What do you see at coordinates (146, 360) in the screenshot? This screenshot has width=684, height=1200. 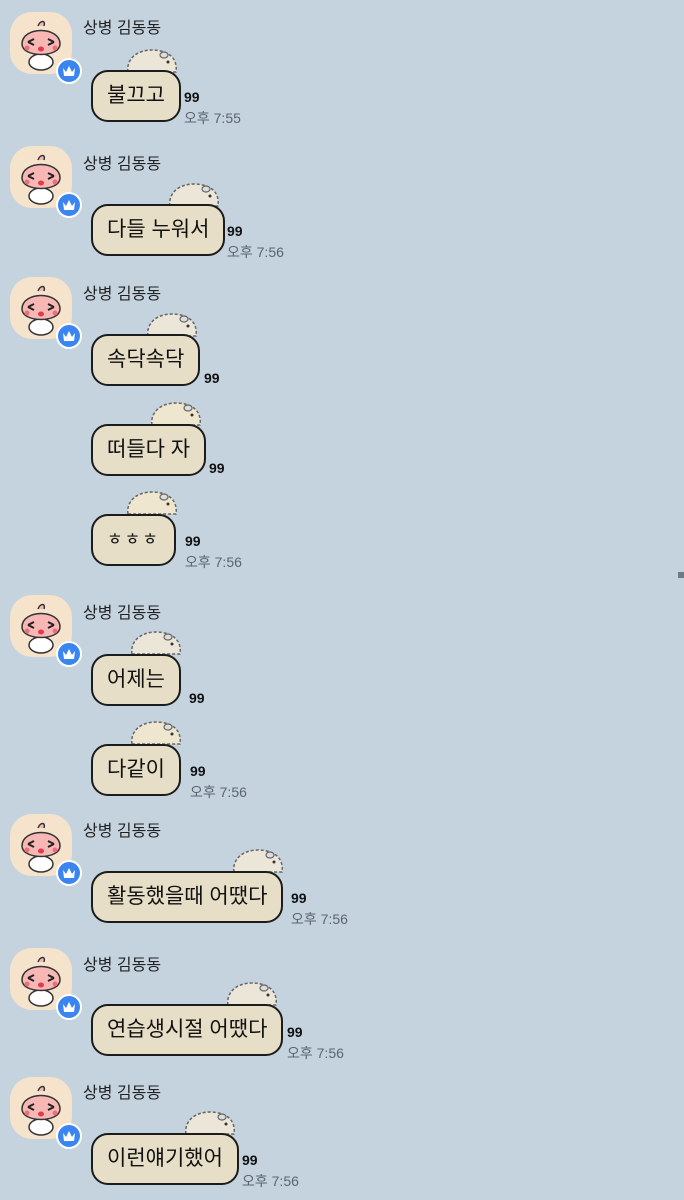 I see `message-bubble: 속닥속닥` at bounding box center [146, 360].